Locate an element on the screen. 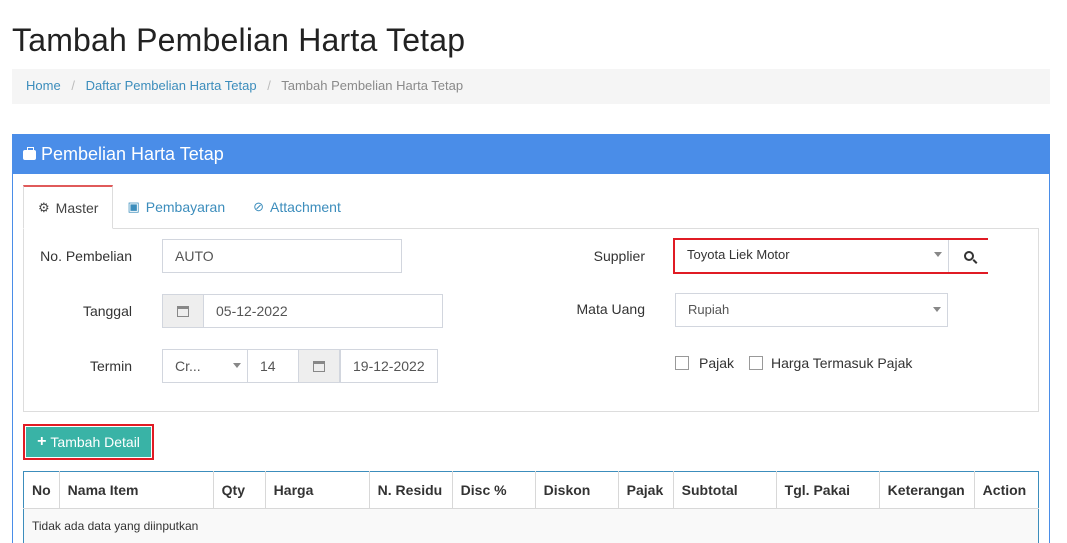 This screenshot has height=543, width=1067. empty-table-message: Tidak ada data yang diinputkan is located at coordinates (531, 525).